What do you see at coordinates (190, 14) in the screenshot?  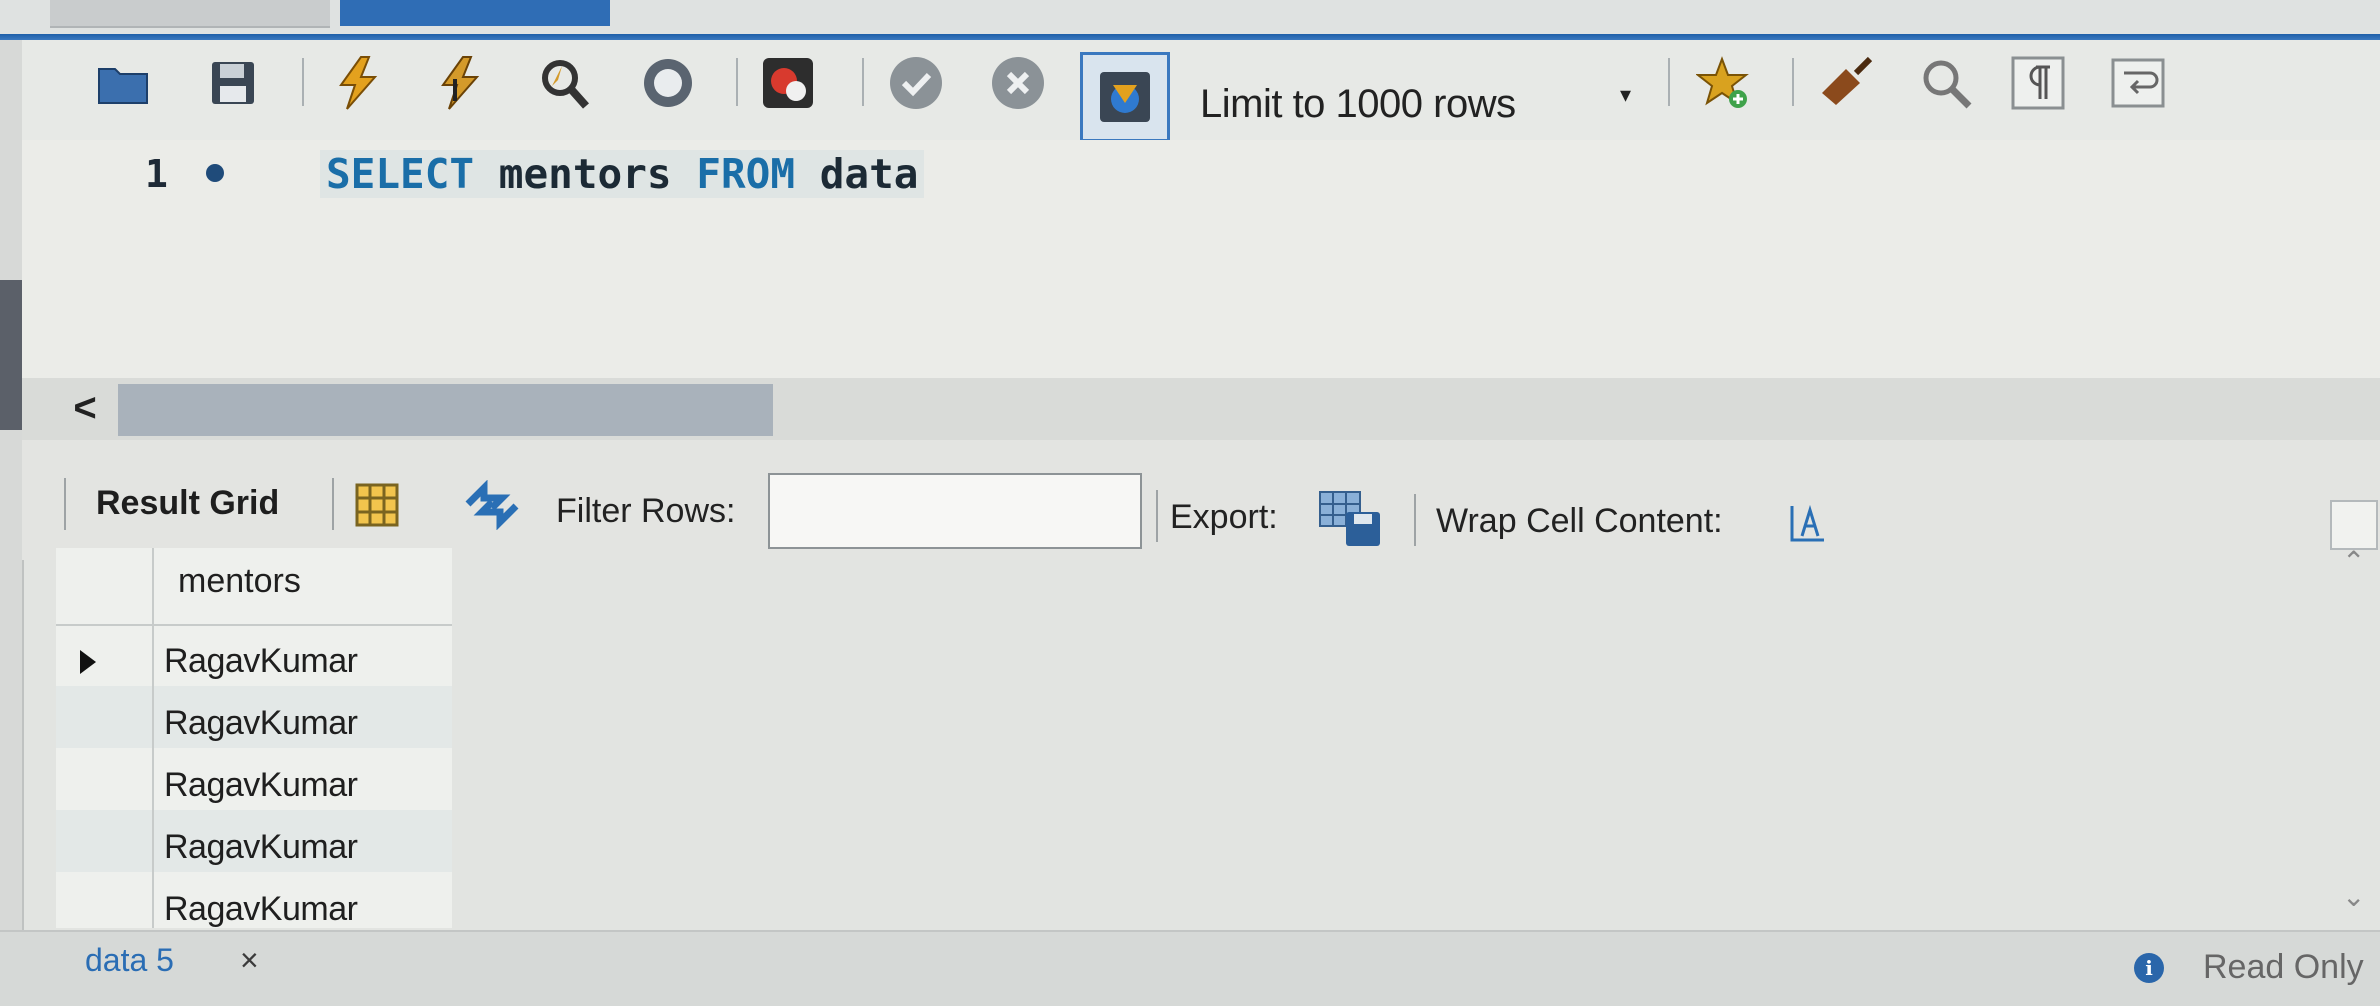 I see `editor-tab-inactive` at bounding box center [190, 14].